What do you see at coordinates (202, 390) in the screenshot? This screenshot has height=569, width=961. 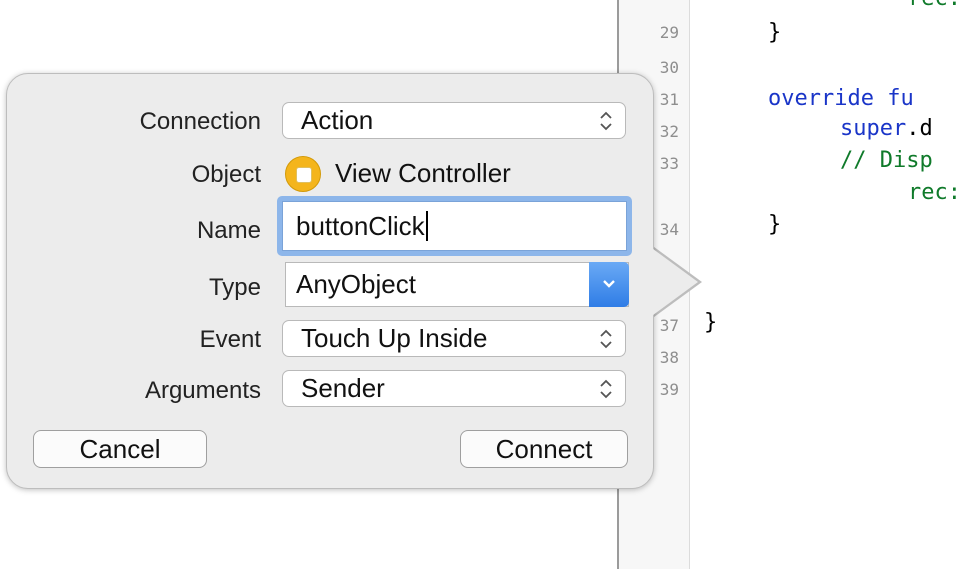 I see `arguments-label: Arguments` at bounding box center [202, 390].